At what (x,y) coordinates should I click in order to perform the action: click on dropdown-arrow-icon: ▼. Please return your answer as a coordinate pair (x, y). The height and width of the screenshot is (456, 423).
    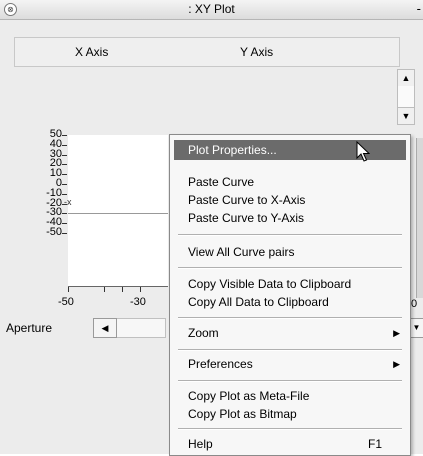
    Looking at the image, I should click on (416, 328).